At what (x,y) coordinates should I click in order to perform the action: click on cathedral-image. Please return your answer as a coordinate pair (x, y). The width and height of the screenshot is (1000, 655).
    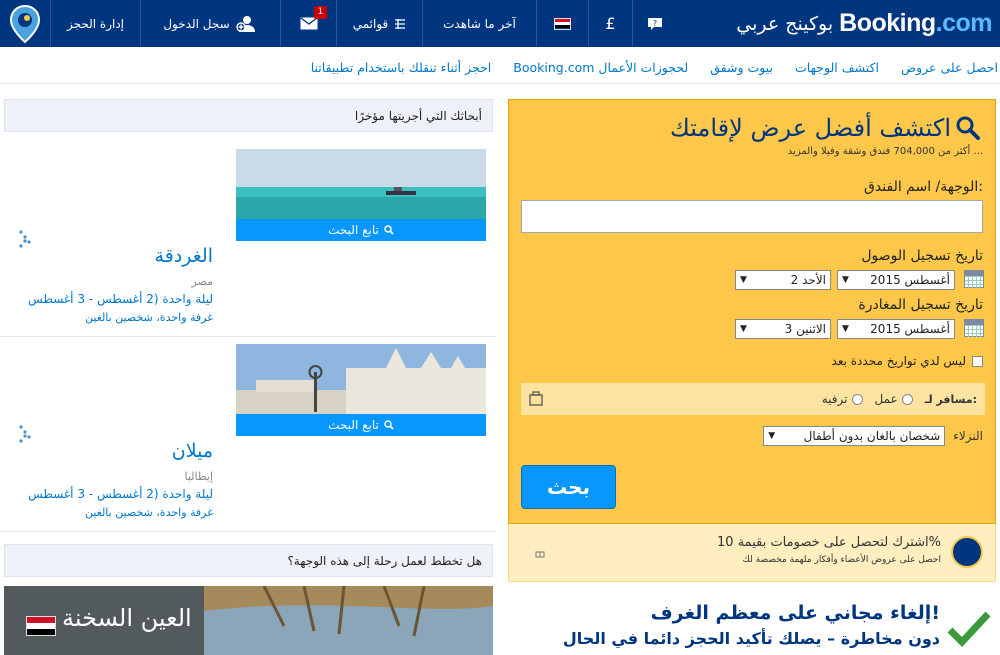
    Looking at the image, I should click on (361, 379).